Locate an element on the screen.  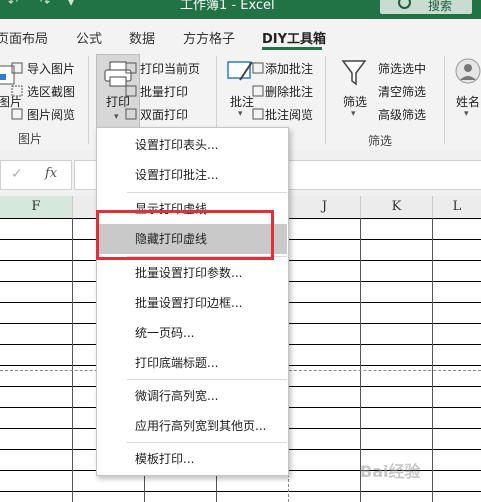
formula-controls: ✓ fx is located at coordinates (36, 175).